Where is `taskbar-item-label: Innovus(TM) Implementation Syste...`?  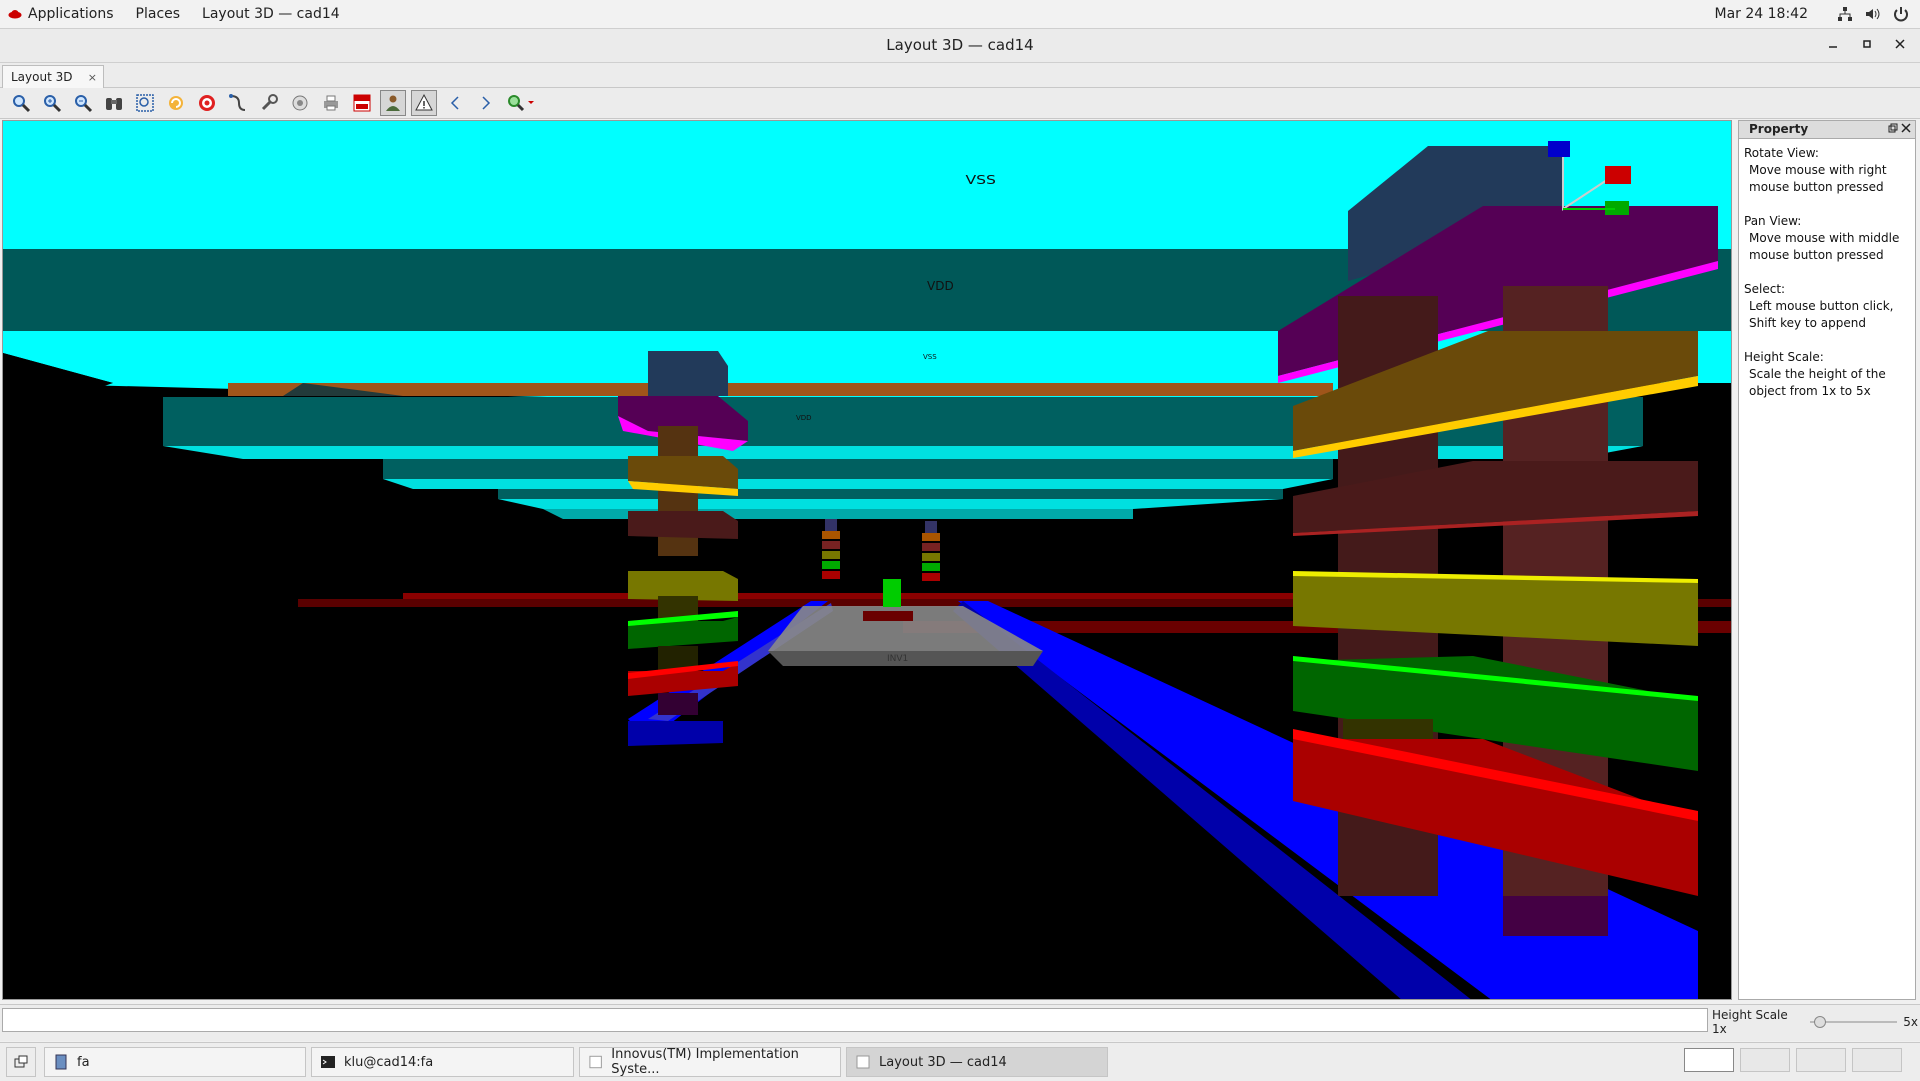
taskbar-item-label: Innovus(TM) Implementation Syste... is located at coordinates (705, 1062).